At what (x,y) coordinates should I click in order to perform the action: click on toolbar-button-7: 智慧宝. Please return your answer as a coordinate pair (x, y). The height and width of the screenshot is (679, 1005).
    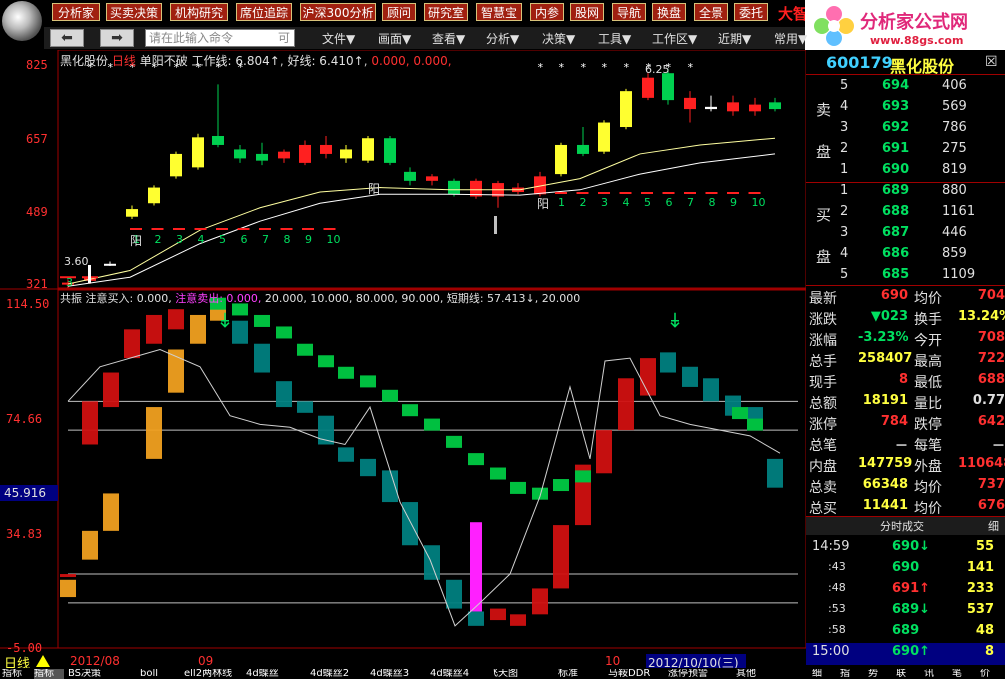
    Looking at the image, I should click on (499, 12).